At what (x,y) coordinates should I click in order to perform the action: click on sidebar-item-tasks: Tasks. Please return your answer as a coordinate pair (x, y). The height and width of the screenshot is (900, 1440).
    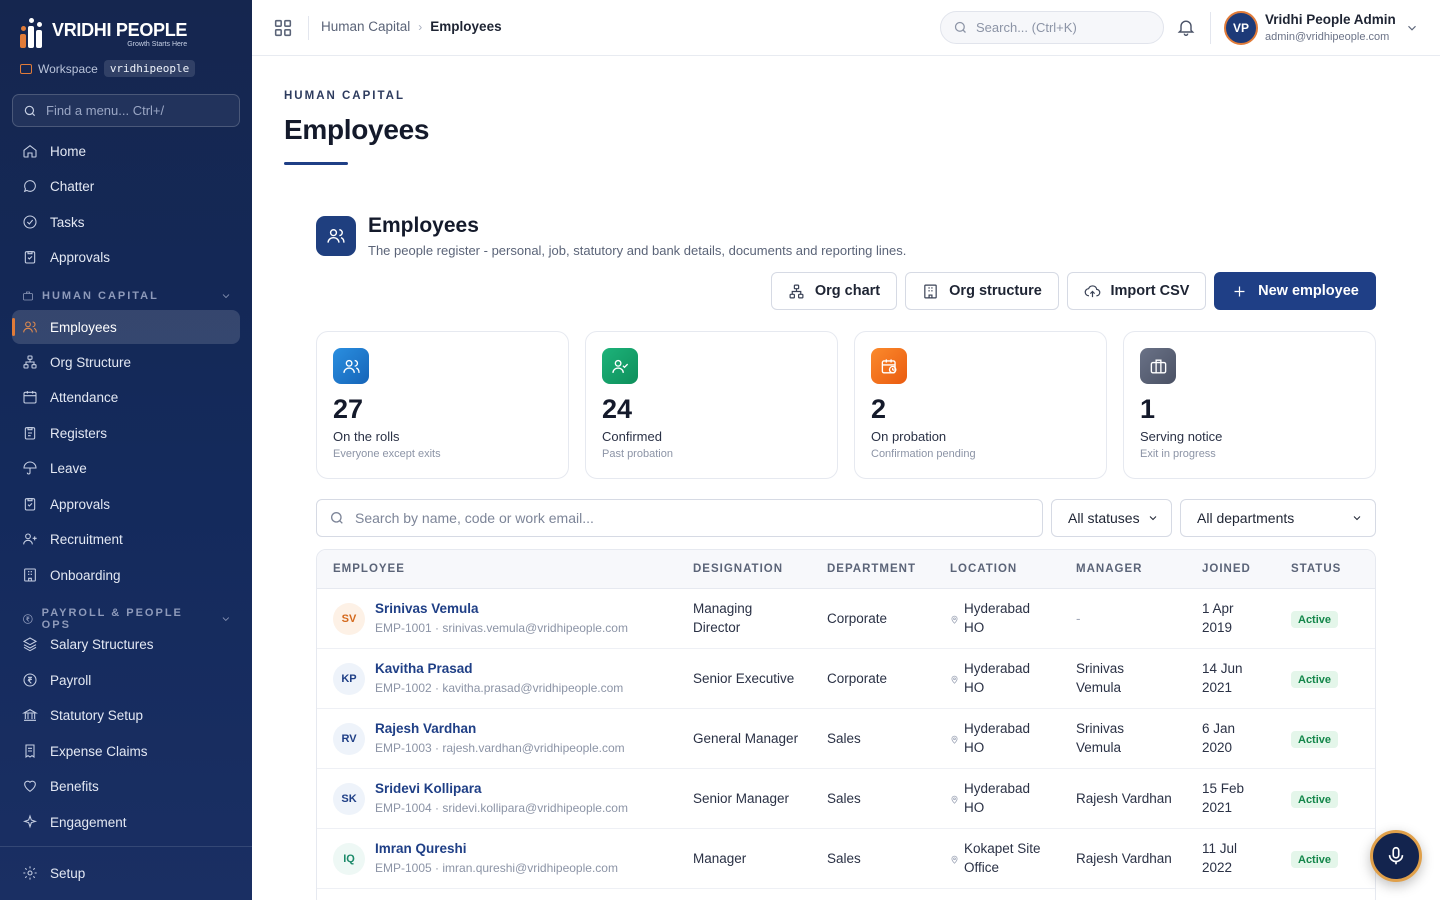
    Looking at the image, I should click on (126, 222).